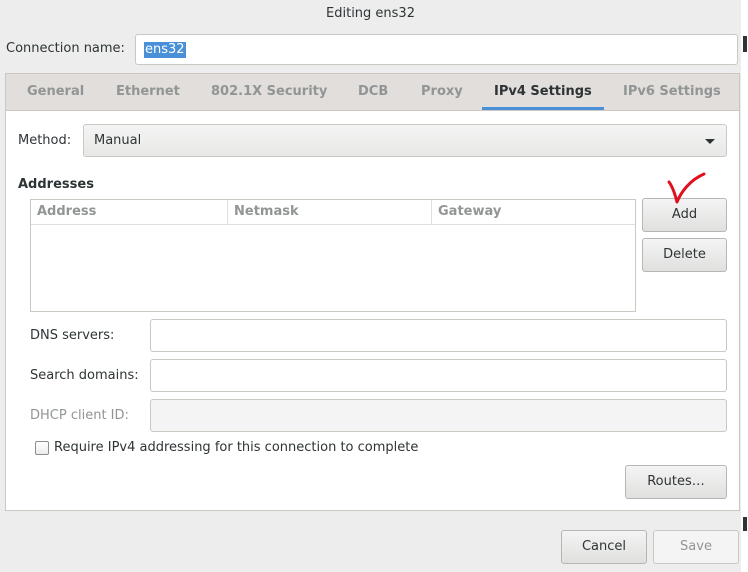 Image resolution: width=748 pixels, height=572 pixels. I want to click on delete-address-button: Delete, so click(684, 255).